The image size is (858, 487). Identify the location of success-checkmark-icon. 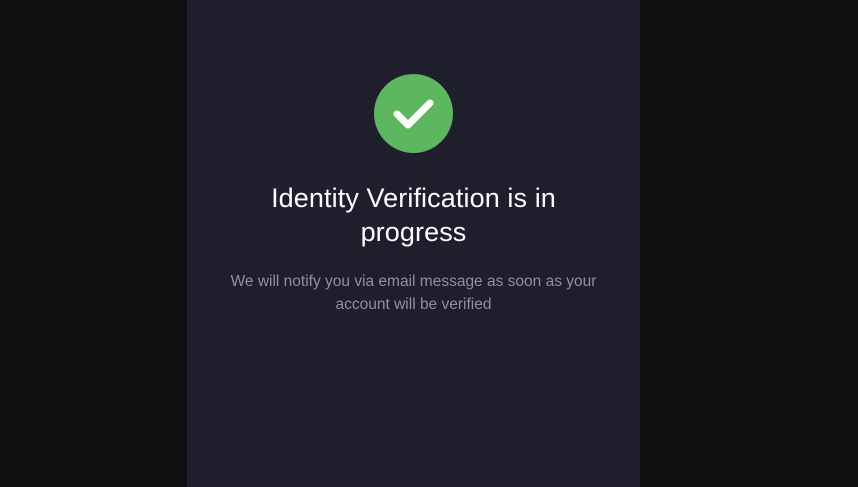
(413, 113).